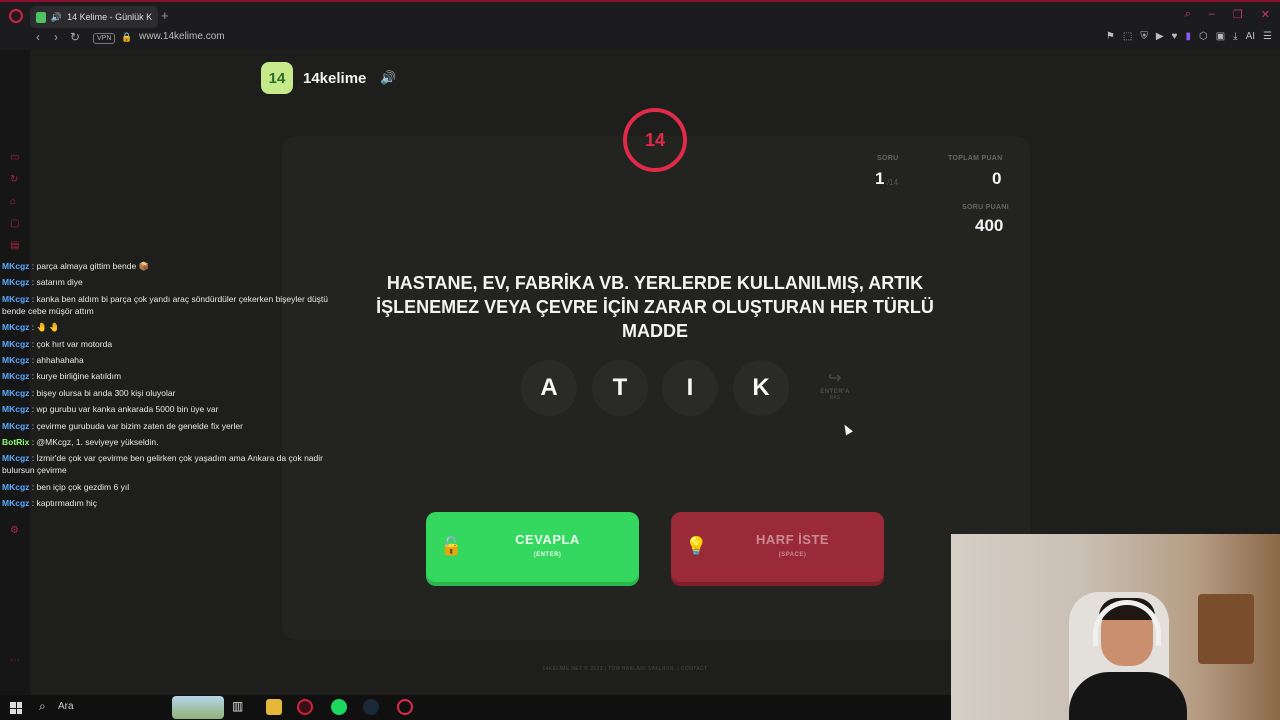 Image resolution: width=1280 pixels, height=720 pixels. Describe the element at coordinates (405, 707) in the screenshot. I see `obs-icon` at that location.